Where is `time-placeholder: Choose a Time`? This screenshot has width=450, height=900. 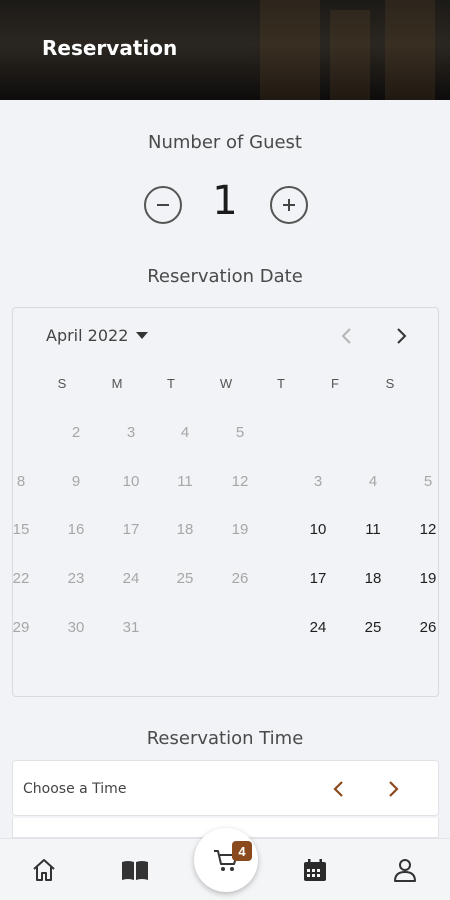 time-placeholder: Choose a Time is located at coordinates (75, 789).